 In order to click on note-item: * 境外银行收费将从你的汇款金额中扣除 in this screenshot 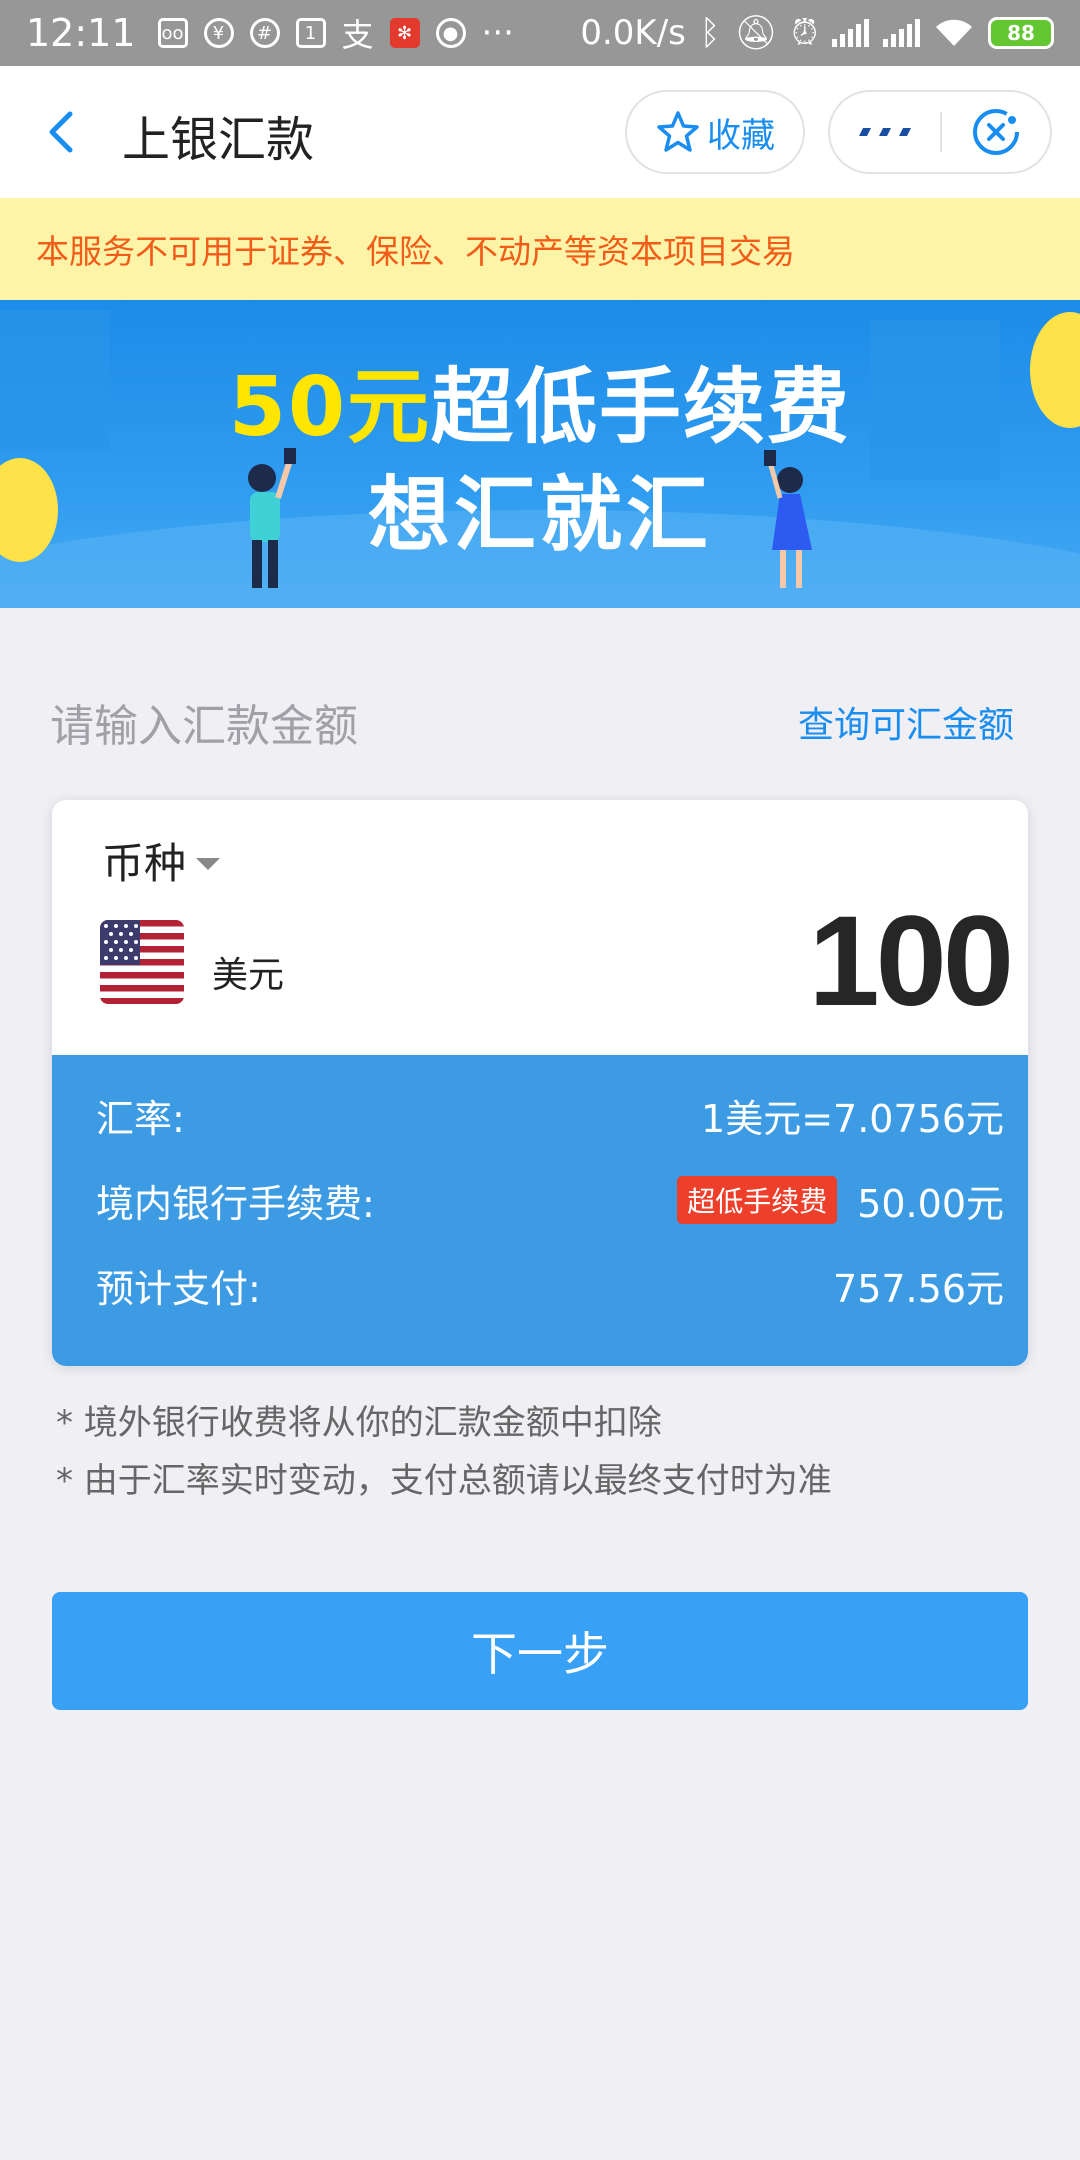, I will do `click(359, 1423)`.